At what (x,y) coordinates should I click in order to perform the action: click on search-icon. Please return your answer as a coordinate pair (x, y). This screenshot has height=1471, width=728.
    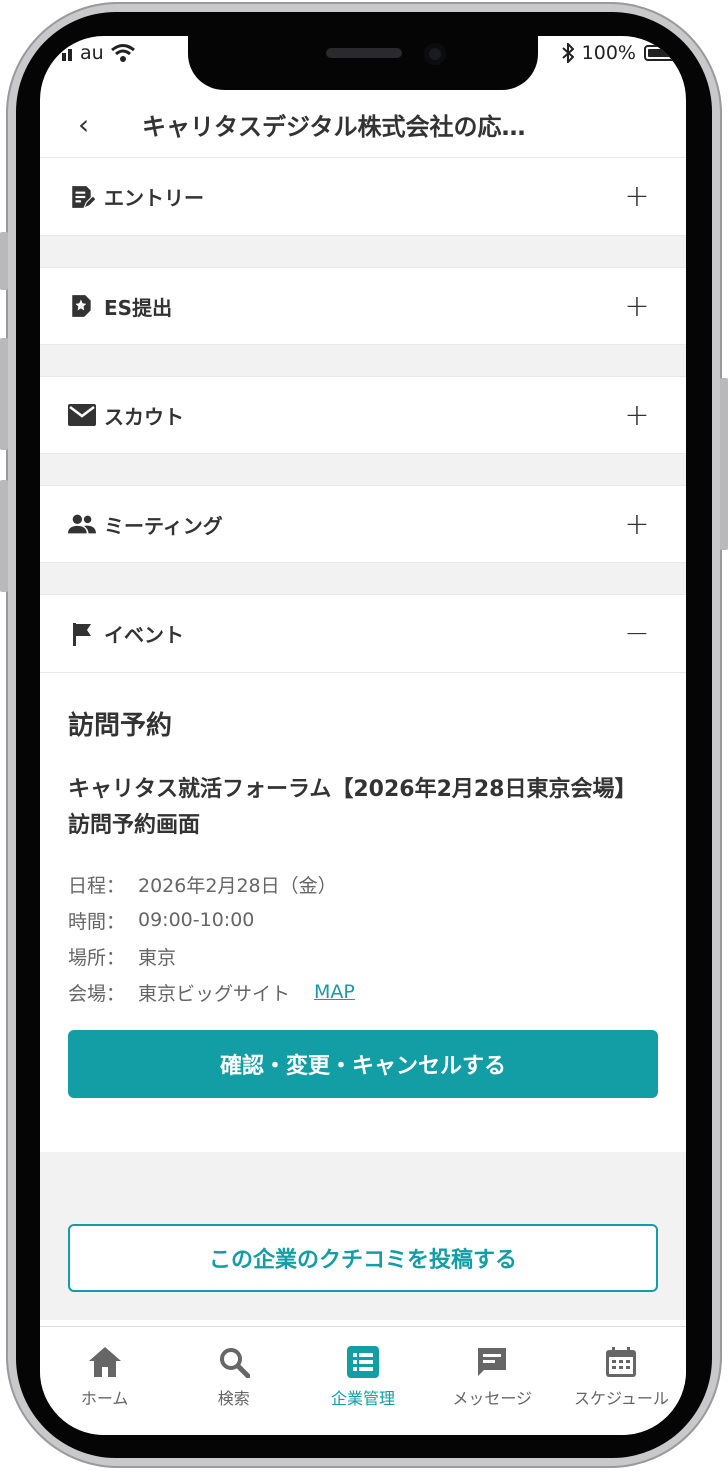
    Looking at the image, I should click on (234, 1362).